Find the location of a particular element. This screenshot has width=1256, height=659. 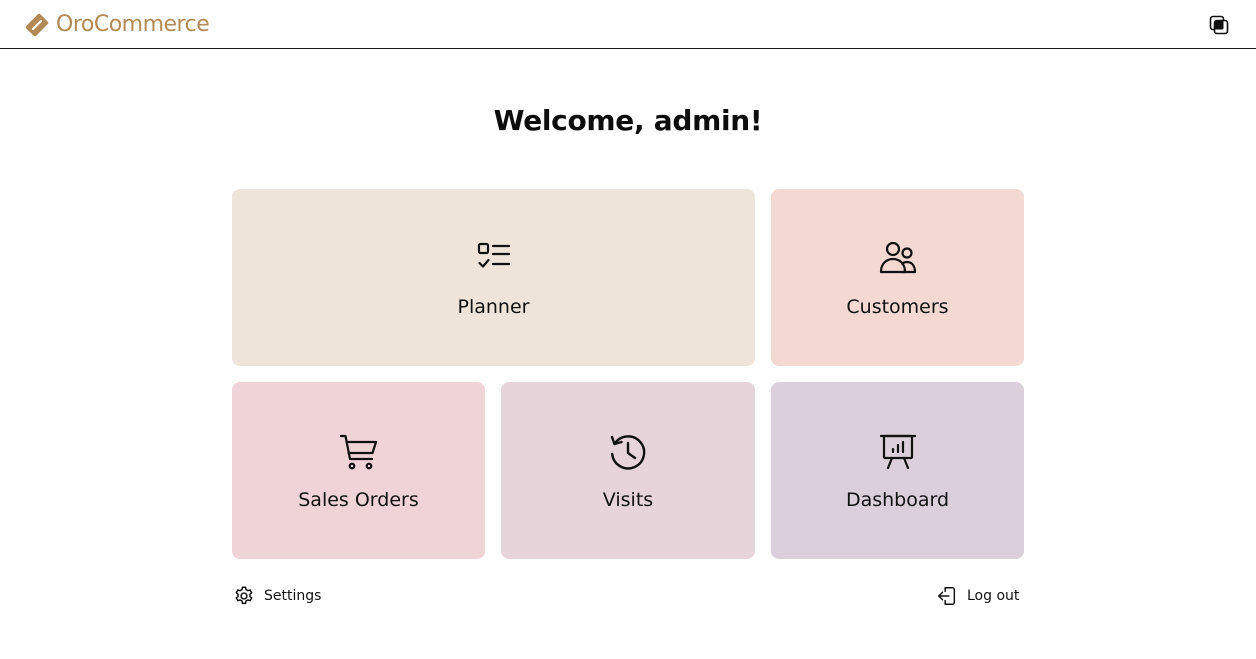

orocommerce-logo-icon is located at coordinates (37, 25).